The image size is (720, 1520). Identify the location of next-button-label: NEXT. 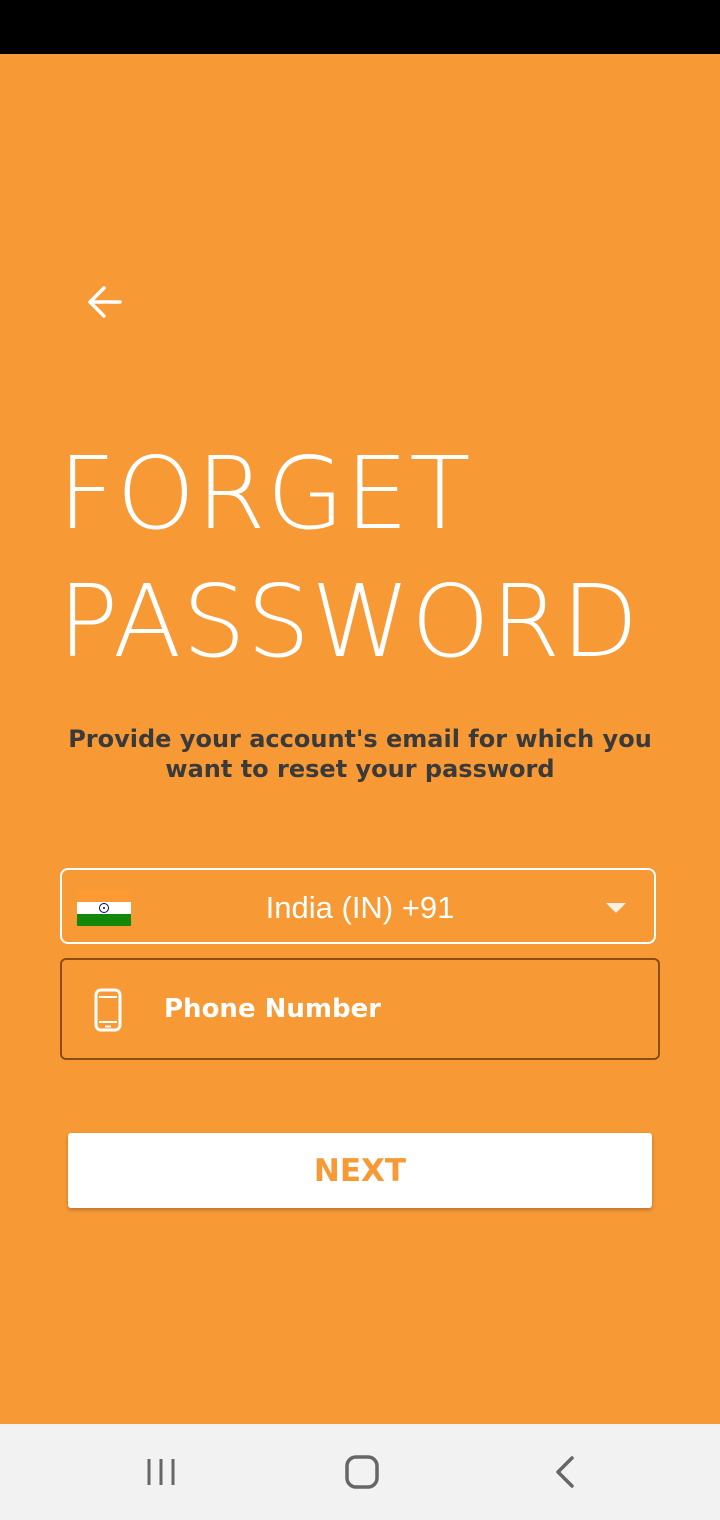
(360, 1170).